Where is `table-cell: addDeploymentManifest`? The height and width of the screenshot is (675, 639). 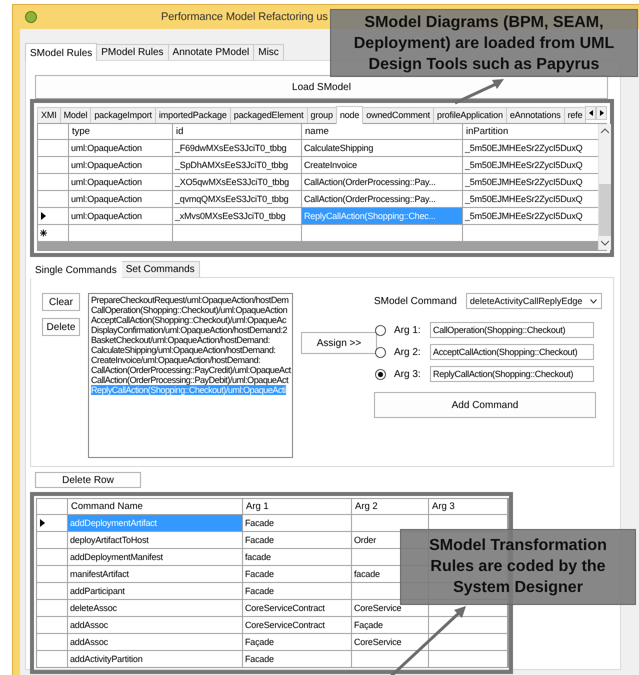 table-cell: addDeploymentManifest is located at coordinates (155, 557).